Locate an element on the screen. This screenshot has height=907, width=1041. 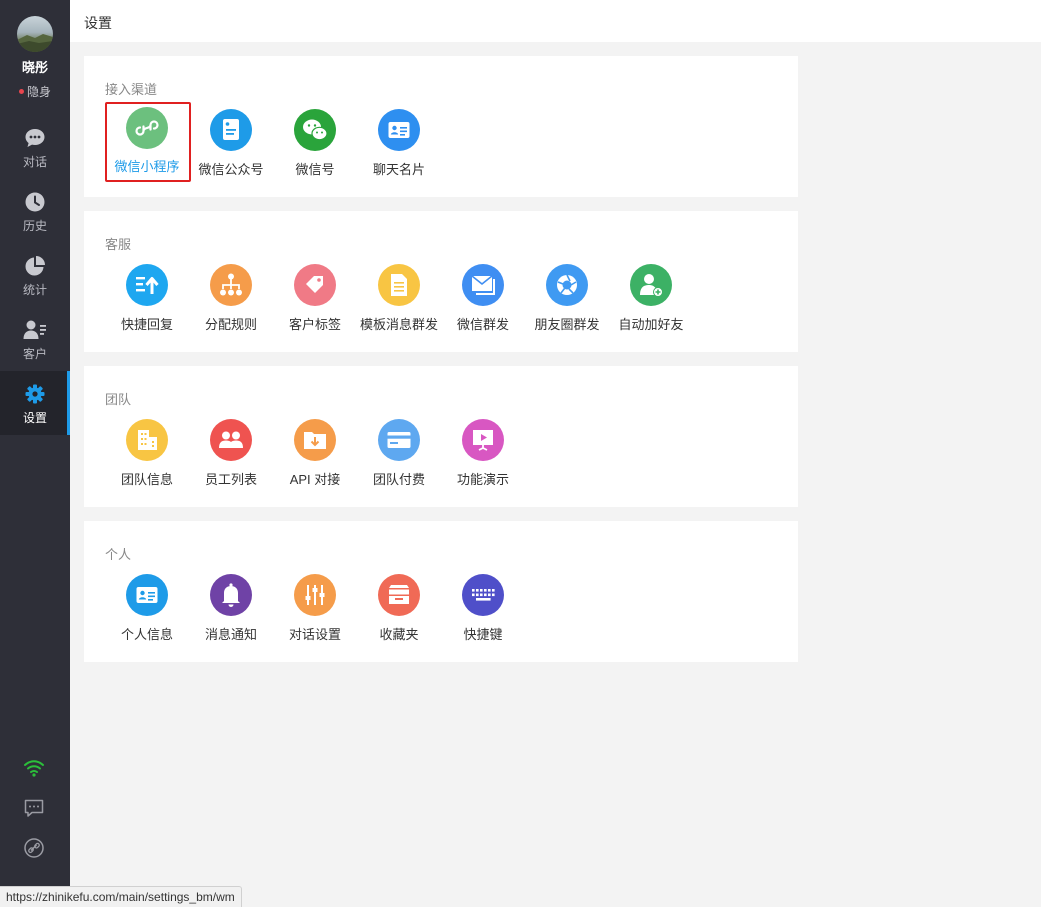
building-icon is located at coordinates (147, 440).